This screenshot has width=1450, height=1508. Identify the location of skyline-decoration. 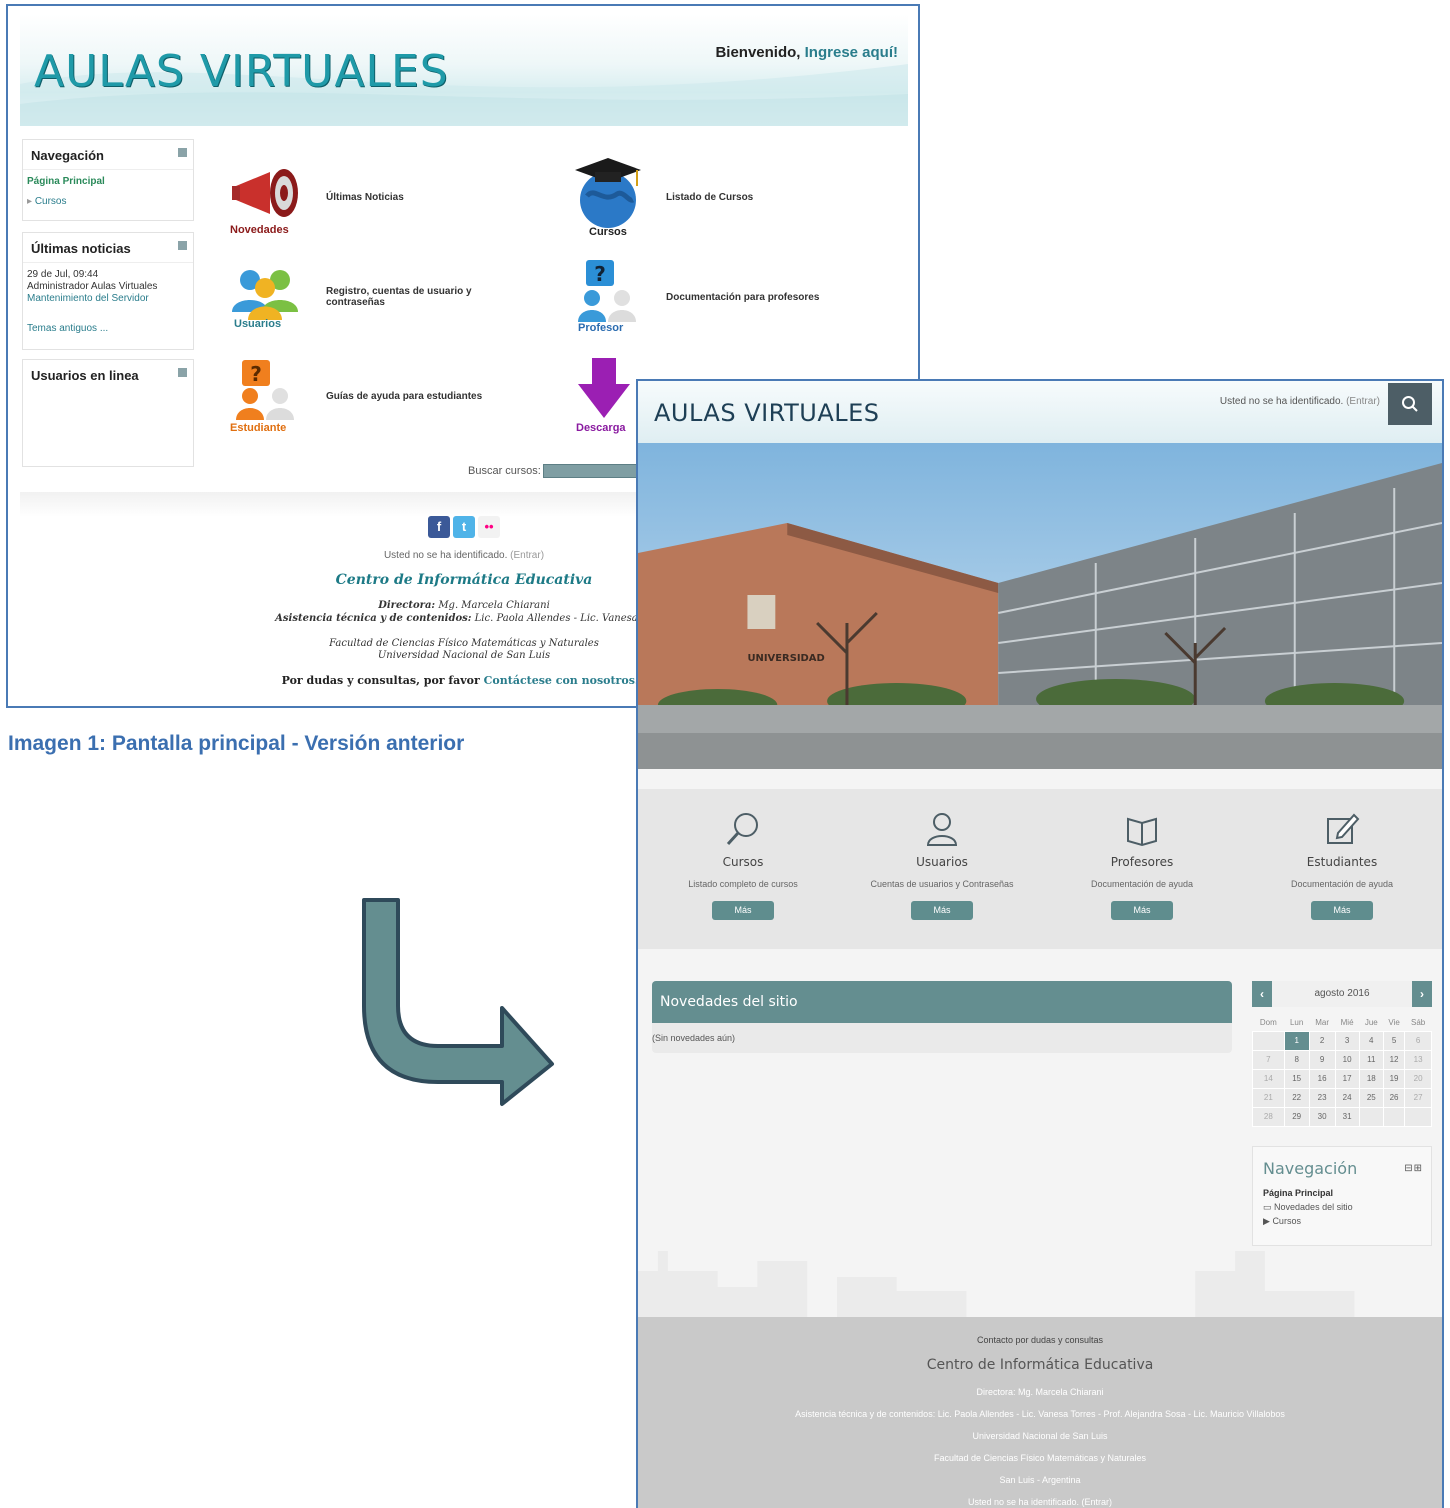
(996, 1284).